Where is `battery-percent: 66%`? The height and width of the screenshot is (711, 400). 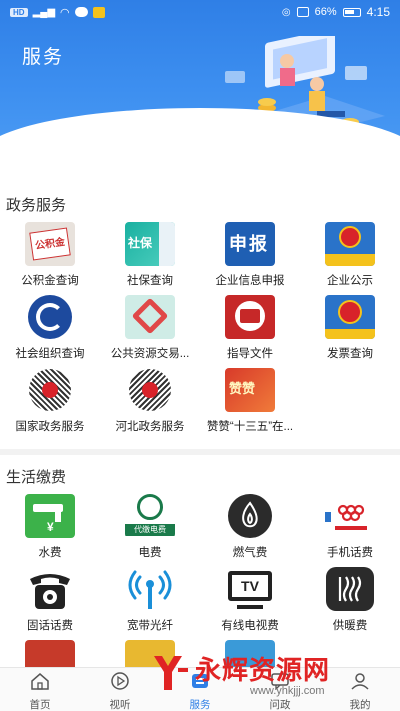
battery-percent: 66% is located at coordinates (325, 12).